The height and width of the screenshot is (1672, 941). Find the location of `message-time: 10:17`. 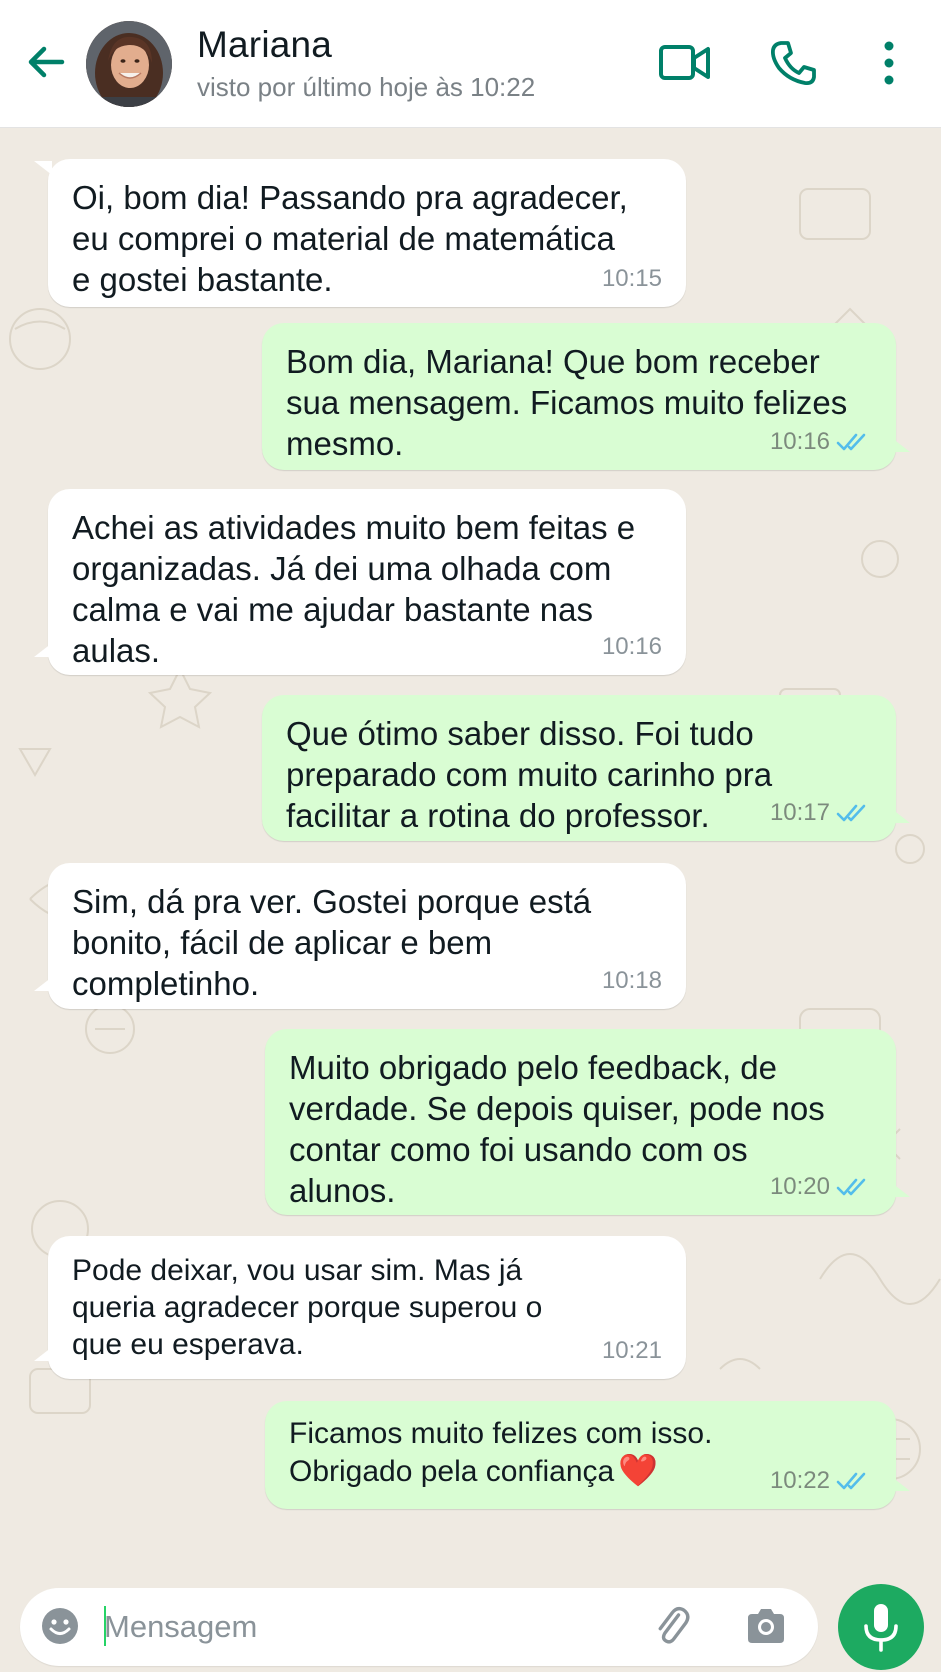

message-time: 10:17 is located at coordinates (799, 812).